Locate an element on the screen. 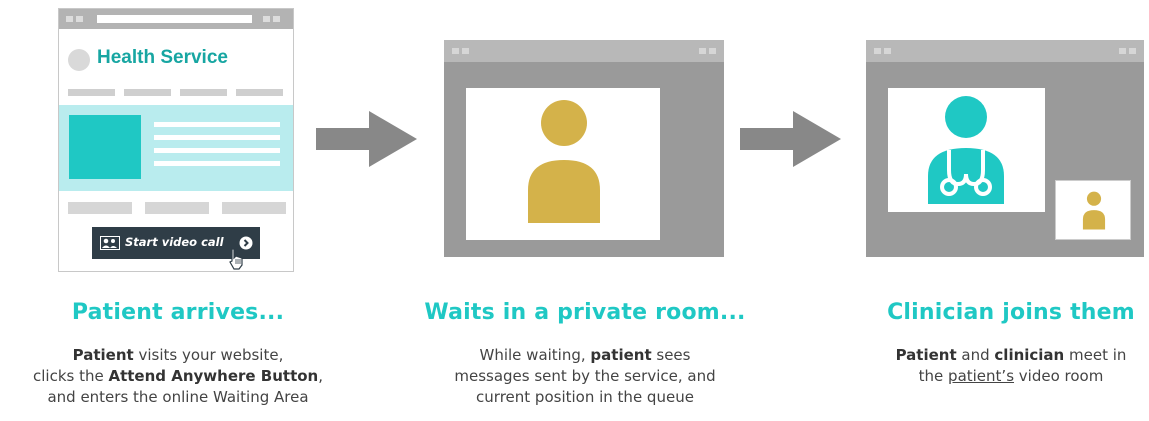  site-title: Health Service is located at coordinates (162, 57).